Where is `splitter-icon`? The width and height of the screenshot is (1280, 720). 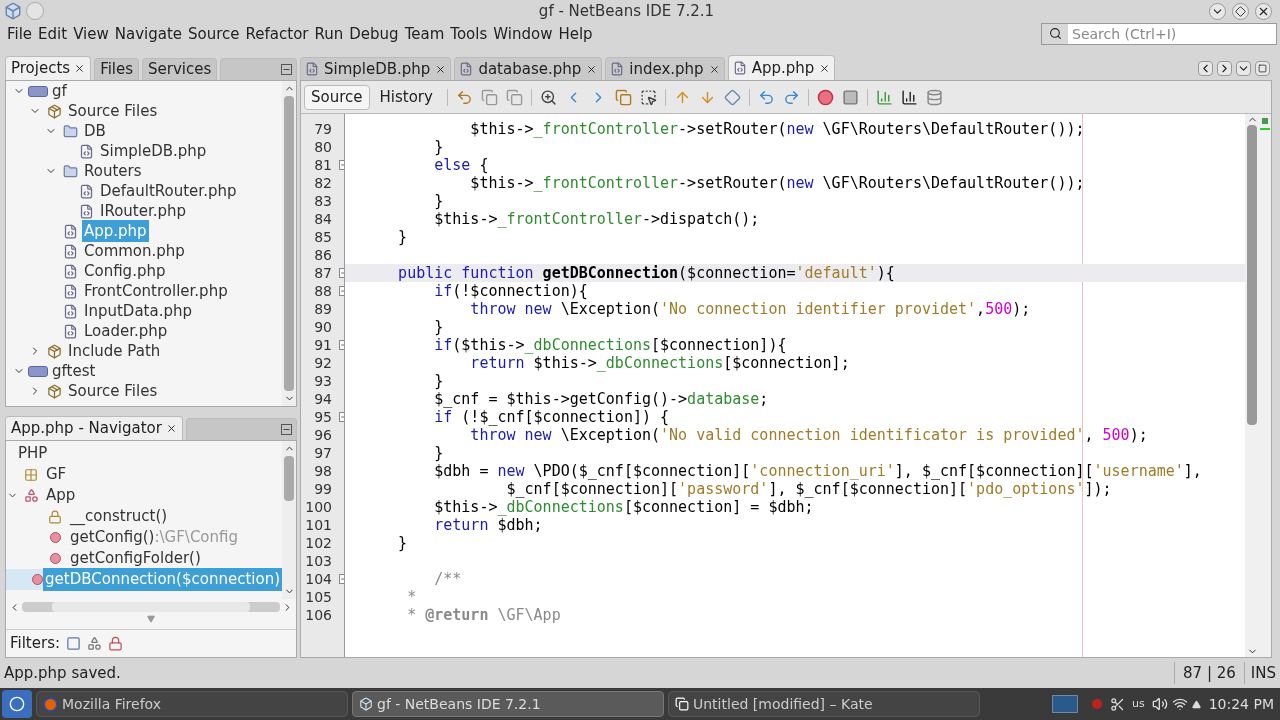
splitter-icon is located at coordinates (151, 619).